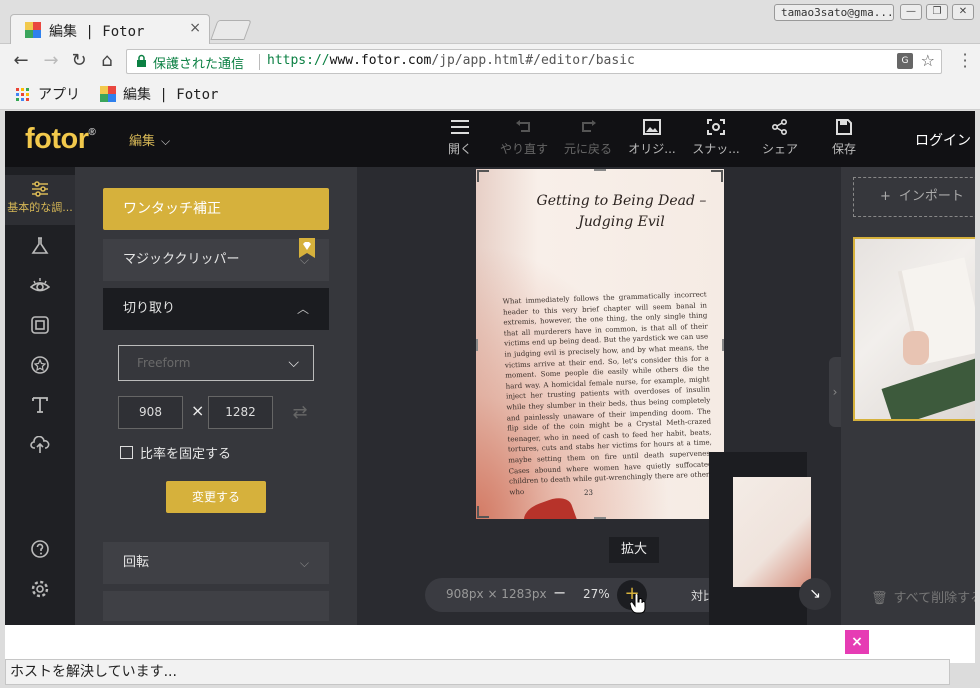 The width and height of the screenshot is (980, 688). I want to click on share-button: シェア, so click(780, 138).